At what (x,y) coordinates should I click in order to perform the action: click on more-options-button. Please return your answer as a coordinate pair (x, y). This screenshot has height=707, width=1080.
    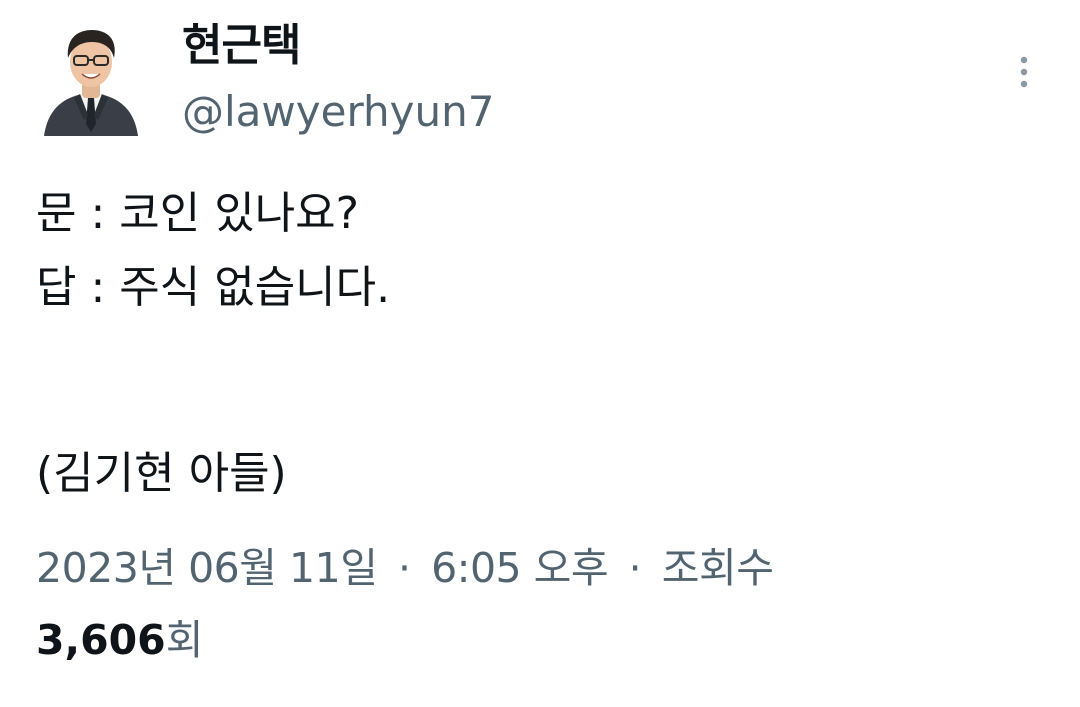
    Looking at the image, I should click on (1024, 72).